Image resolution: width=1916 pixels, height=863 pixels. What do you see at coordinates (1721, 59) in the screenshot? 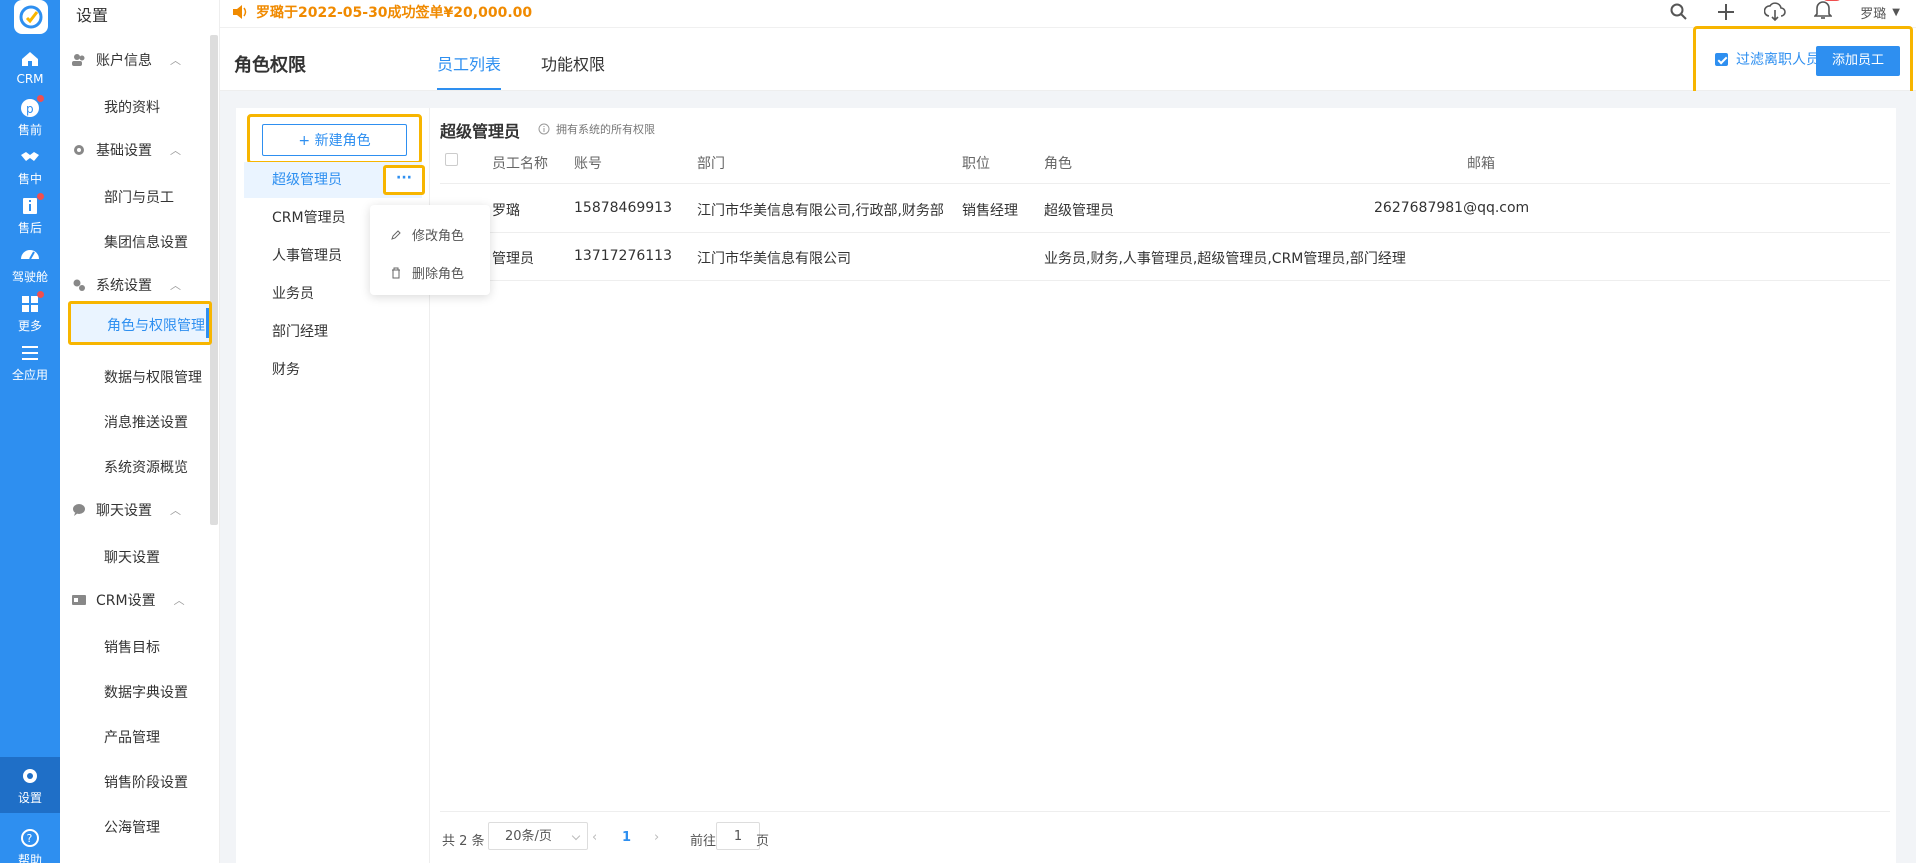
I see `filter-checkbox` at bounding box center [1721, 59].